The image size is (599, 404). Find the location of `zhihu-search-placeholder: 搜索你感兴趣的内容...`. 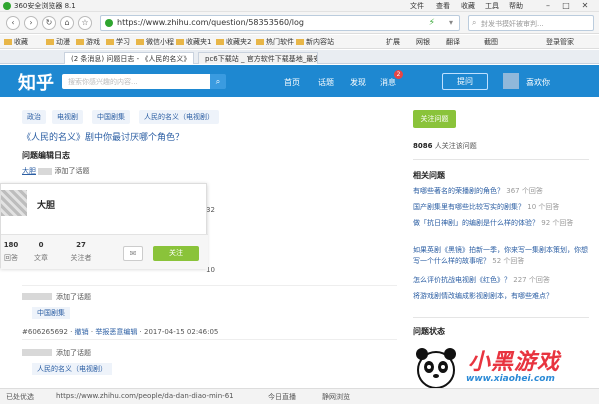

zhihu-search-placeholder: 搜索你感兴趣的内容... is located at coordinates (103, 82).